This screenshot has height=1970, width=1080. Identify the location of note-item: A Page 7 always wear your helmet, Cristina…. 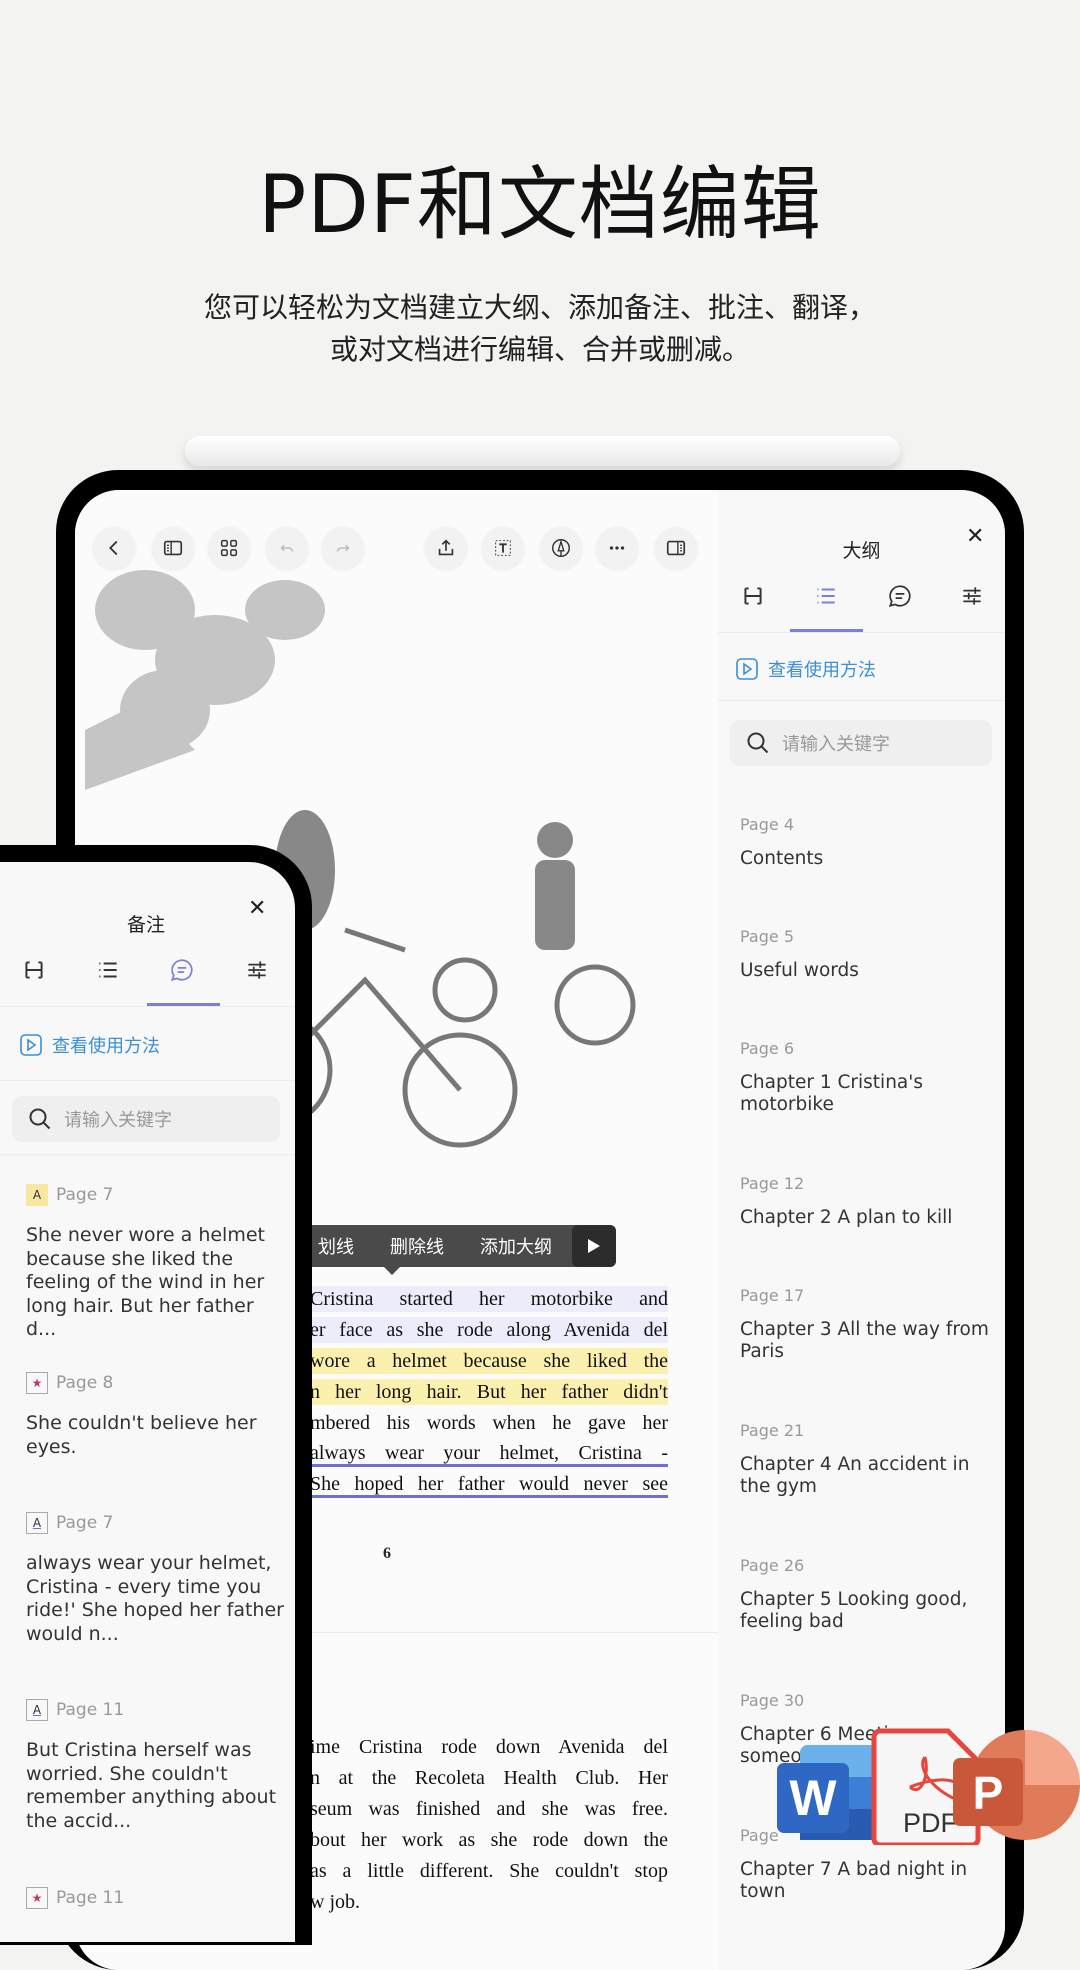
(155, 1579).